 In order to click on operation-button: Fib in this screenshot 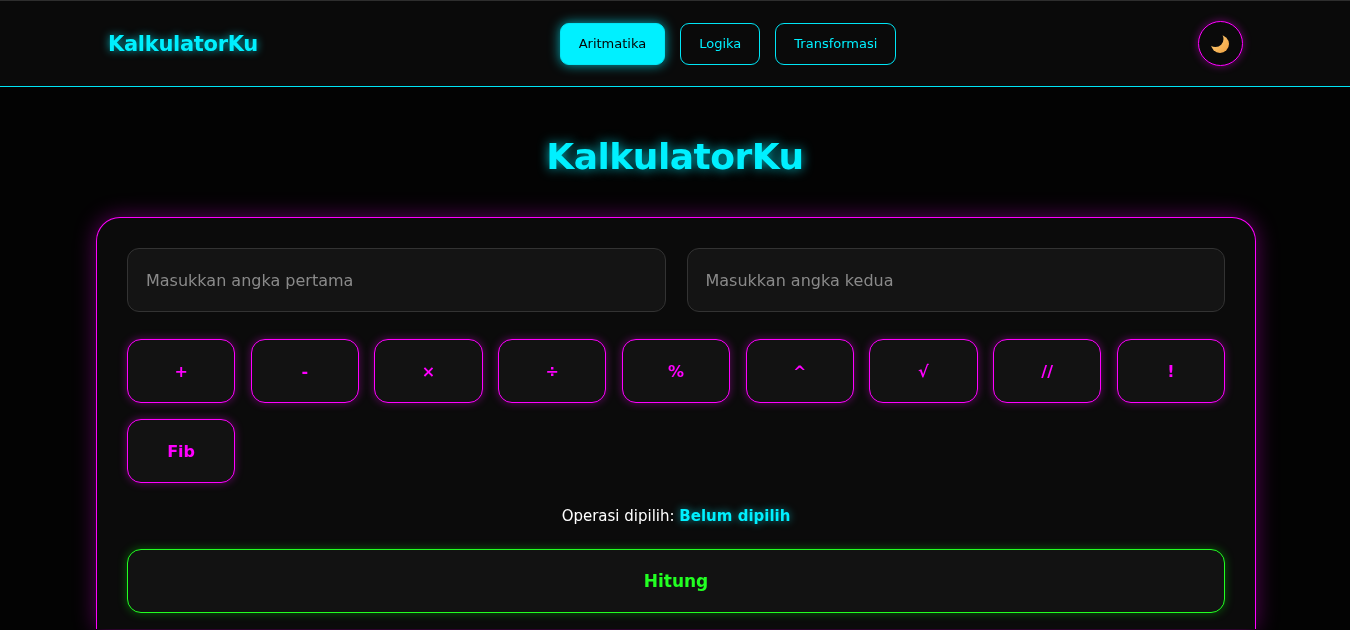, I will do `click(181, 451)`.